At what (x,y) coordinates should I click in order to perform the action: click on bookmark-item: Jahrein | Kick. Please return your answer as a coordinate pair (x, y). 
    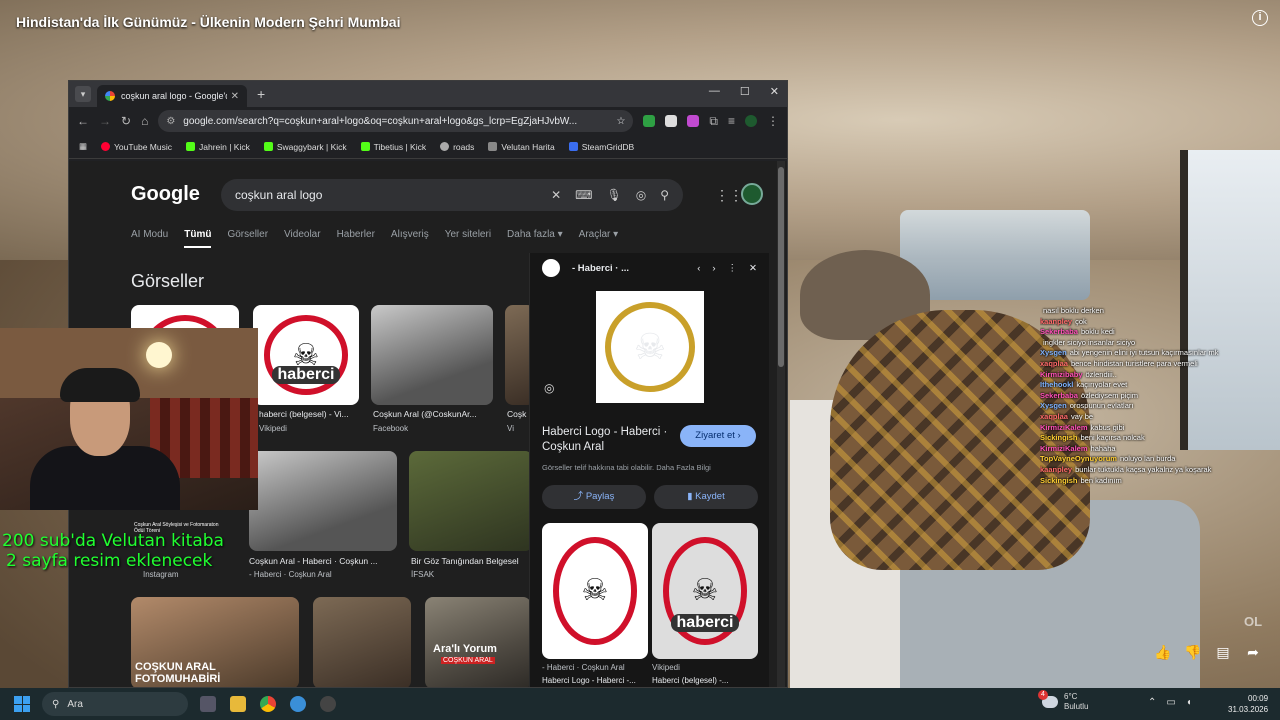
    Looking at the image, I should click on (218, 147).